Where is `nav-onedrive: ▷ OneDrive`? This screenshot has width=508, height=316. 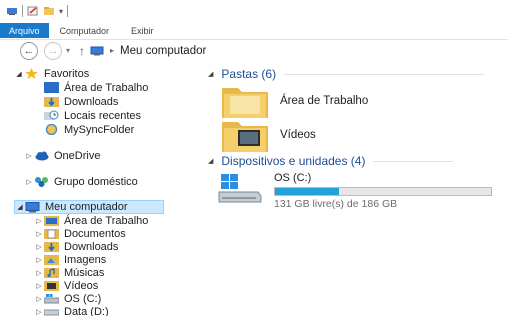
nav-onedrive: ▷ OneDrive is located at coordinates (62, 155).